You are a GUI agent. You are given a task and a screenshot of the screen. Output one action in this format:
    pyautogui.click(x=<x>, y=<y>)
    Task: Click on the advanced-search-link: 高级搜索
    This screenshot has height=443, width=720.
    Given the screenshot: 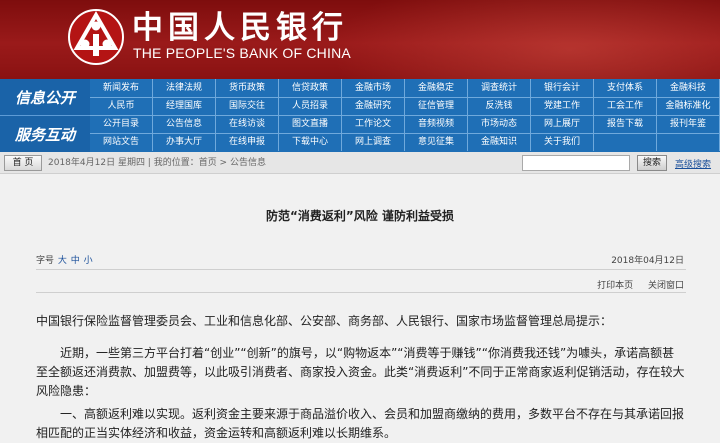 What is the action you would take?
    pyautogui.click(x=693, y=163)
    